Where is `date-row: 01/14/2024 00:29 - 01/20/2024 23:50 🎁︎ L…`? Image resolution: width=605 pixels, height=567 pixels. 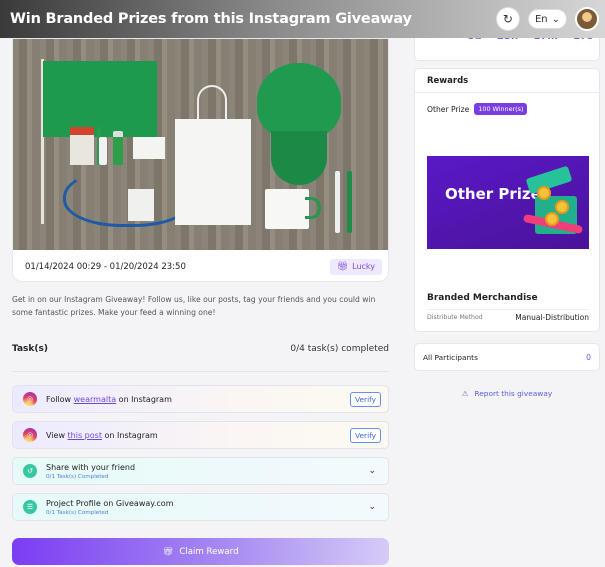 date-row: 01/14/2024 00:29 - 01/20/2024 23:50 🎁︎ L… is located at coordinates (200, 265).